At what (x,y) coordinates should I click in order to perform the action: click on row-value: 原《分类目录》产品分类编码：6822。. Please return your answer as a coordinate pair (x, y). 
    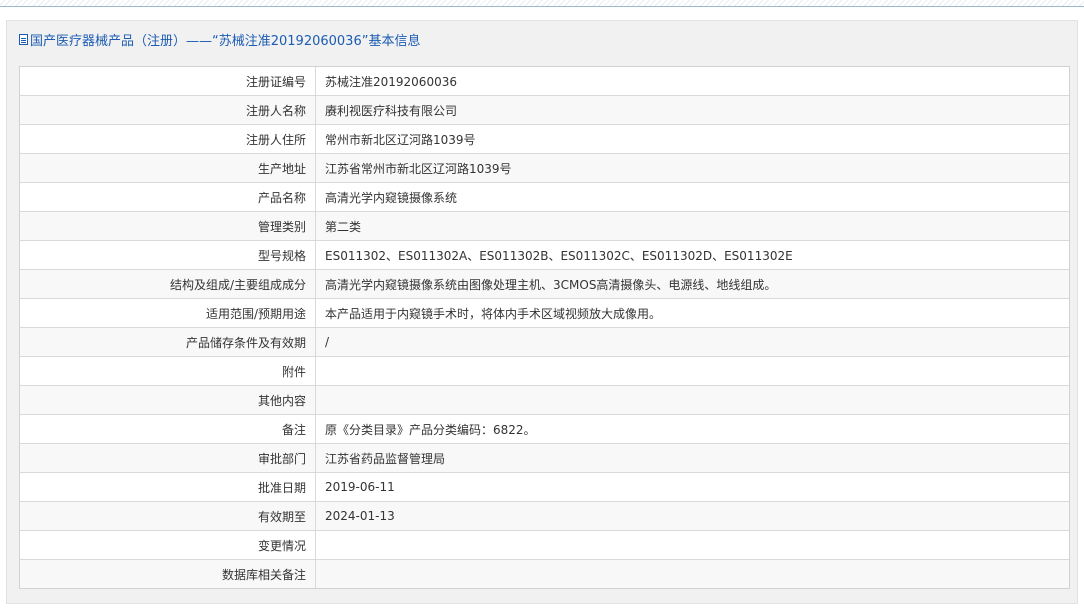
    Looking at the image, I should click on (692, 429).